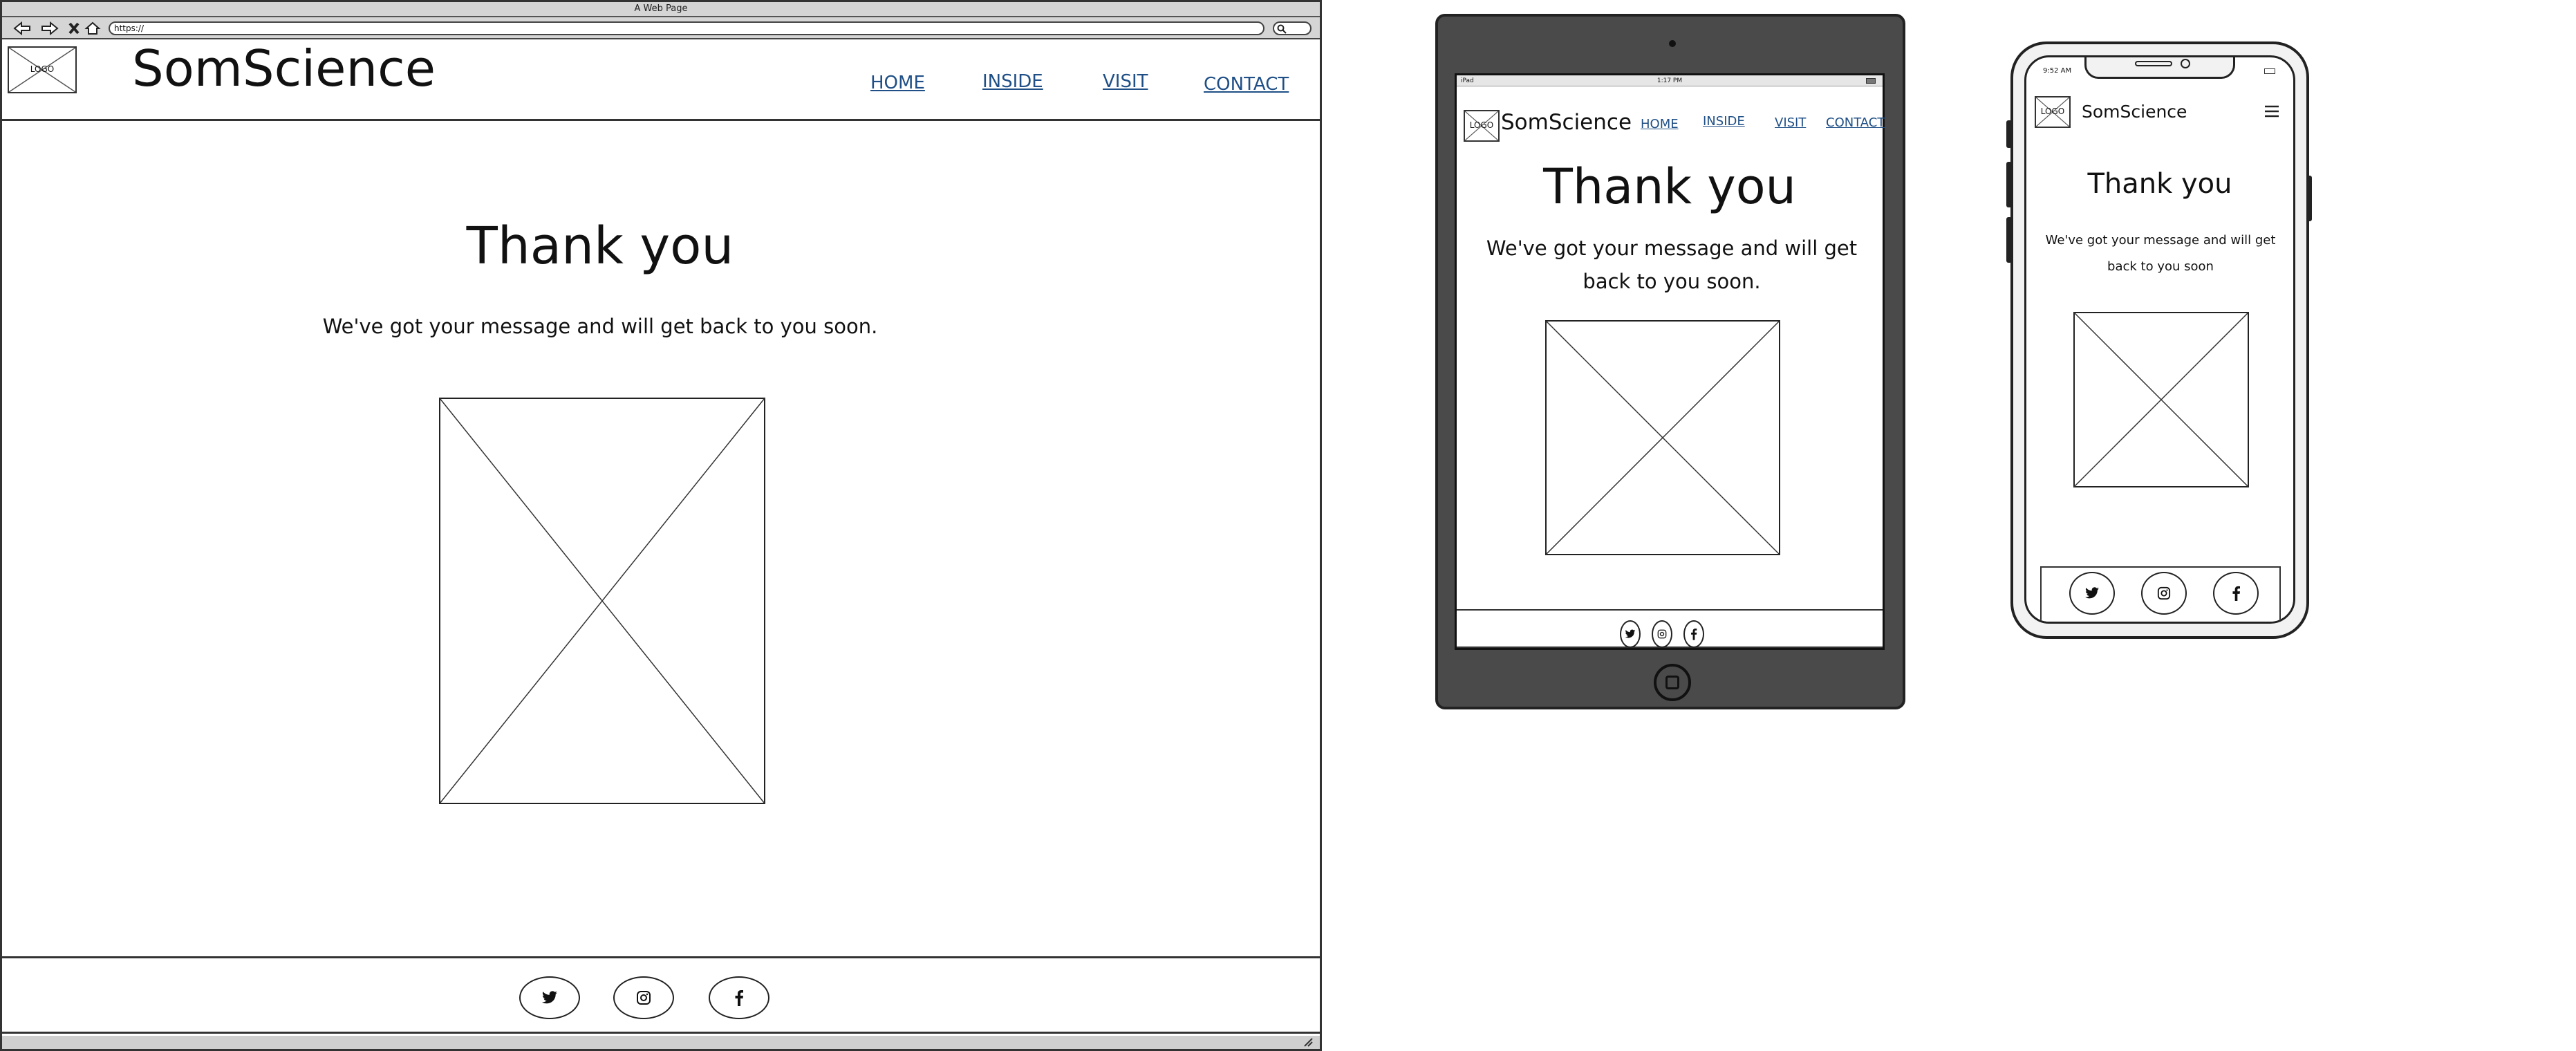  I want to click on home-button, so click(1672, 682).